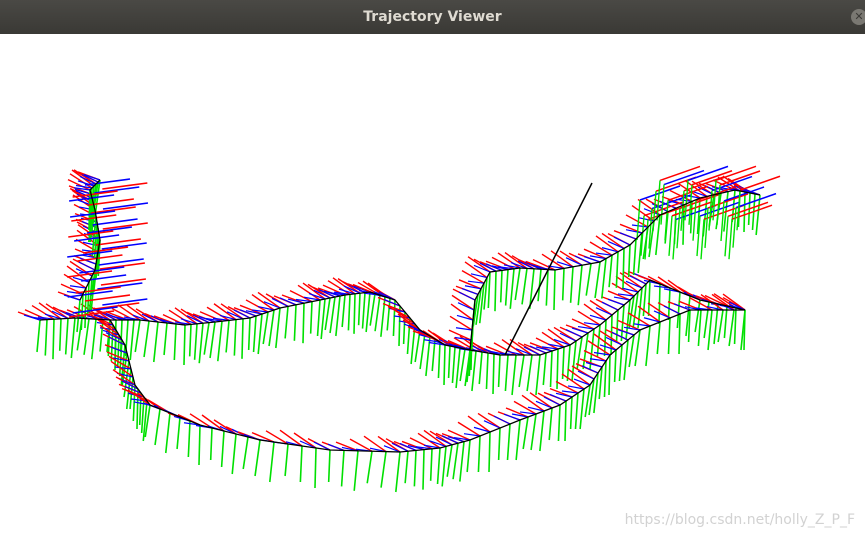  I want to click on title-bar: Trajectory Viewer ✕, so click(432, 17).